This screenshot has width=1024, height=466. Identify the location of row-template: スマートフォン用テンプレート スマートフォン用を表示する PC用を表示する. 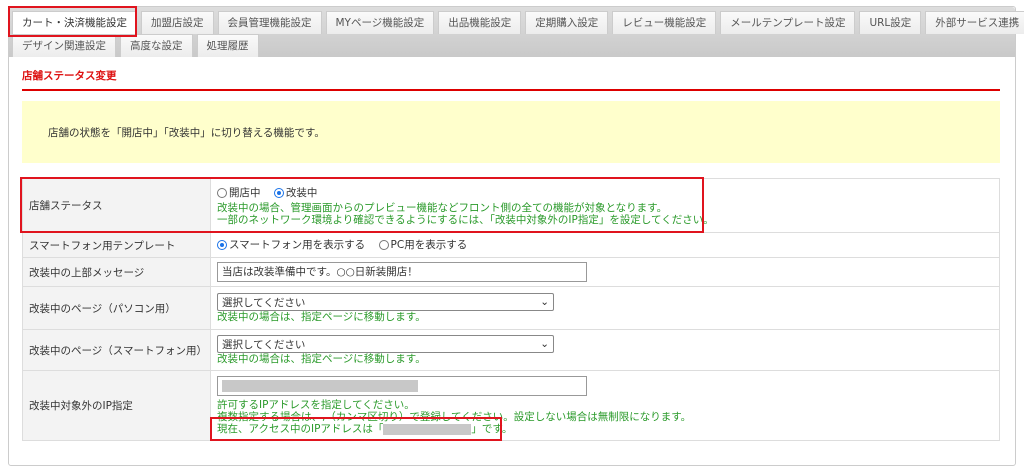
(511, 245).